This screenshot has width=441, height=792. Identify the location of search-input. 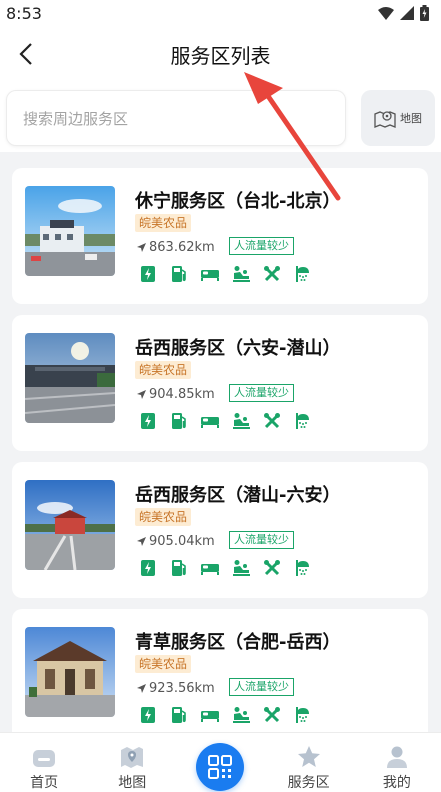
(173, 119).